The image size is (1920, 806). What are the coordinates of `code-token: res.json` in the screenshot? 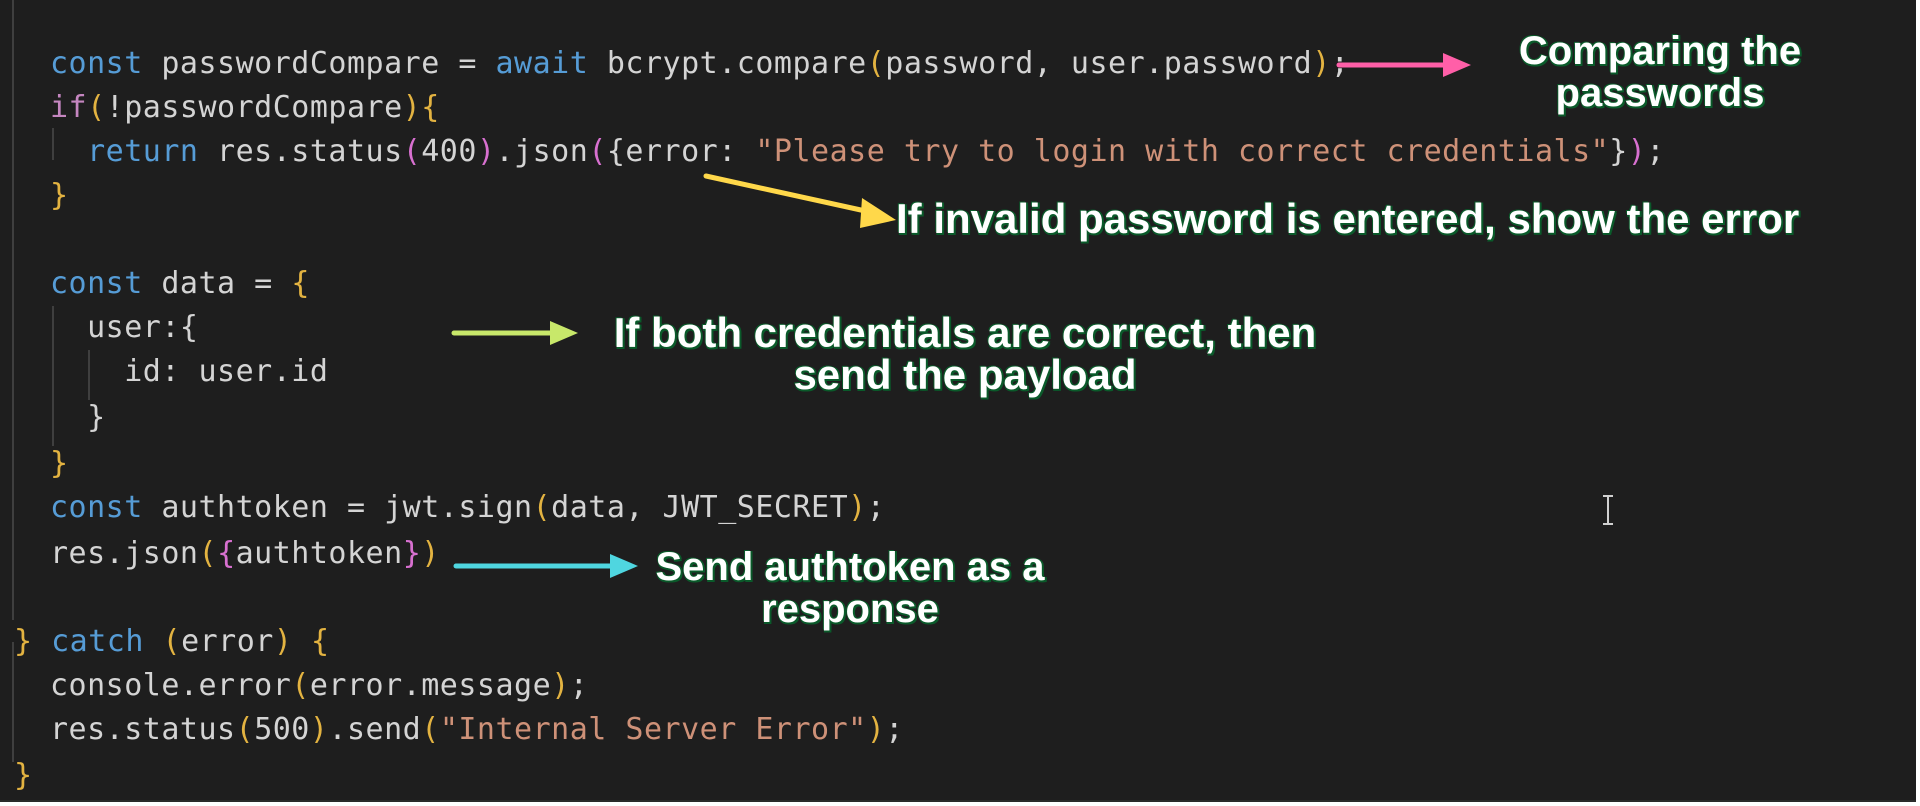 It's located at (124, 553).